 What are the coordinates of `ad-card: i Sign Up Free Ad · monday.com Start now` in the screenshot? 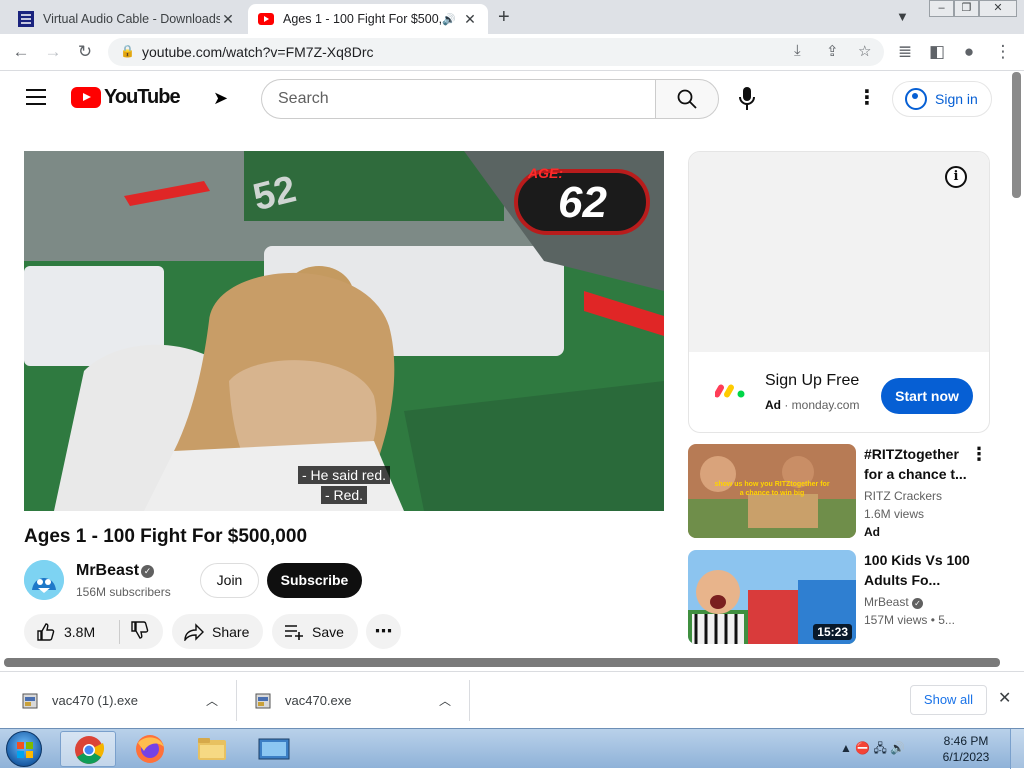 It's located at (839, 292).